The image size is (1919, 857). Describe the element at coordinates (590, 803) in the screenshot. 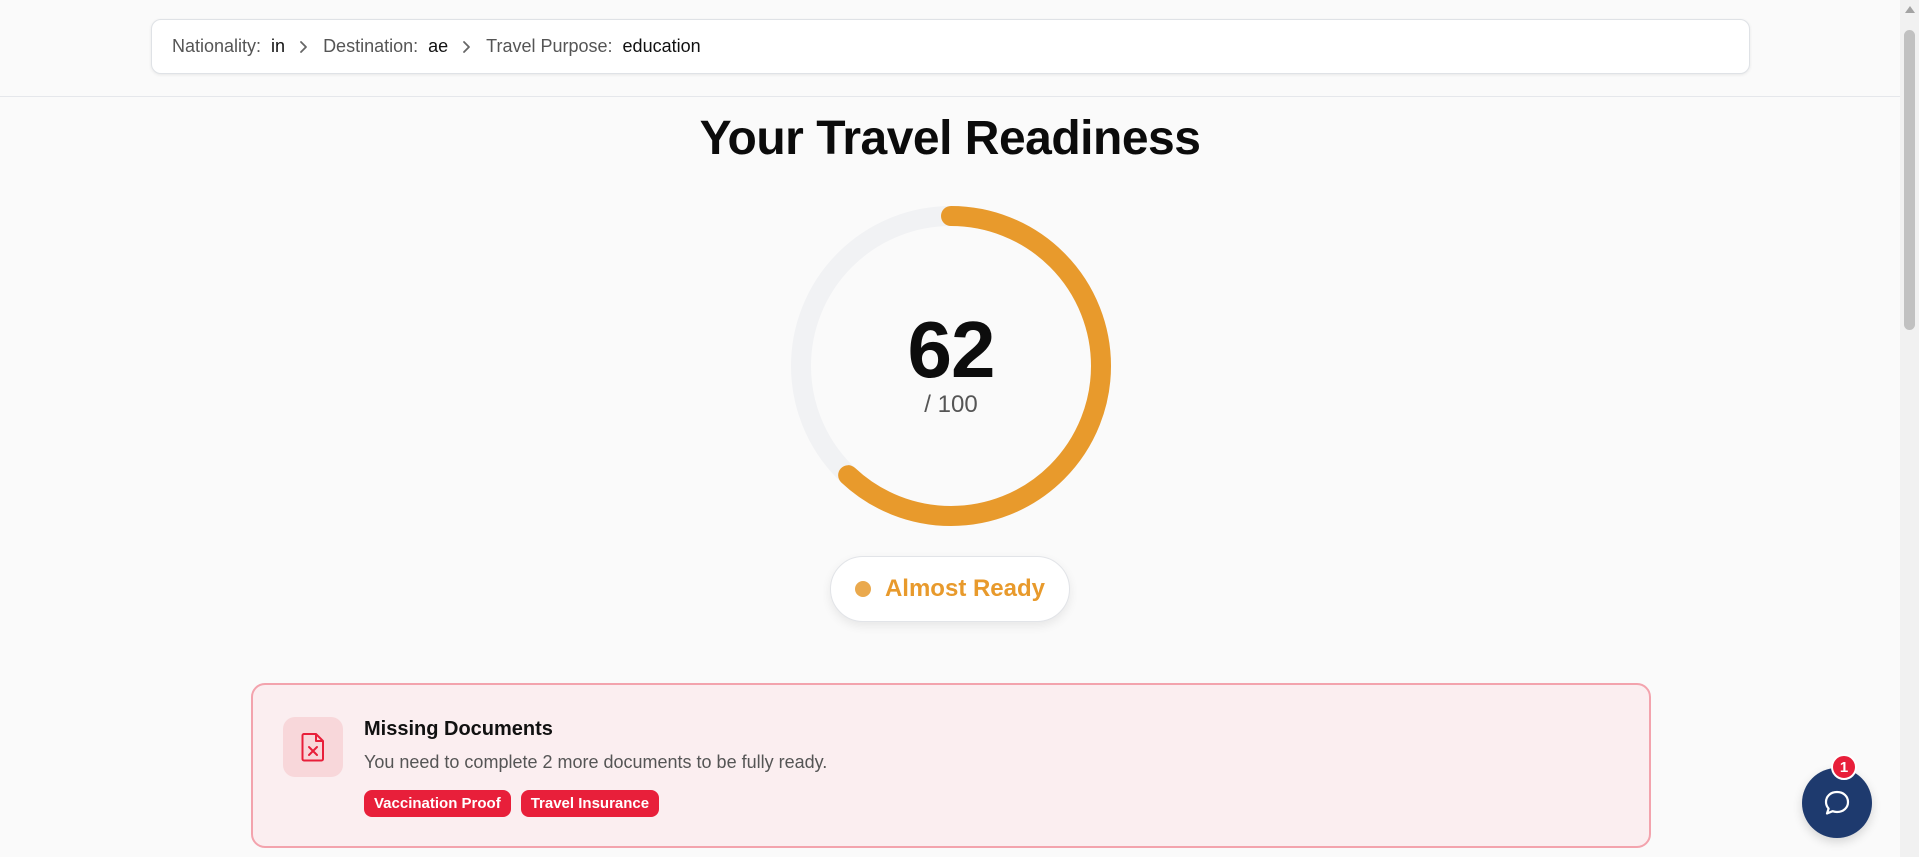

I see `tag-travel-insurance: Travel Insurance` at that location.